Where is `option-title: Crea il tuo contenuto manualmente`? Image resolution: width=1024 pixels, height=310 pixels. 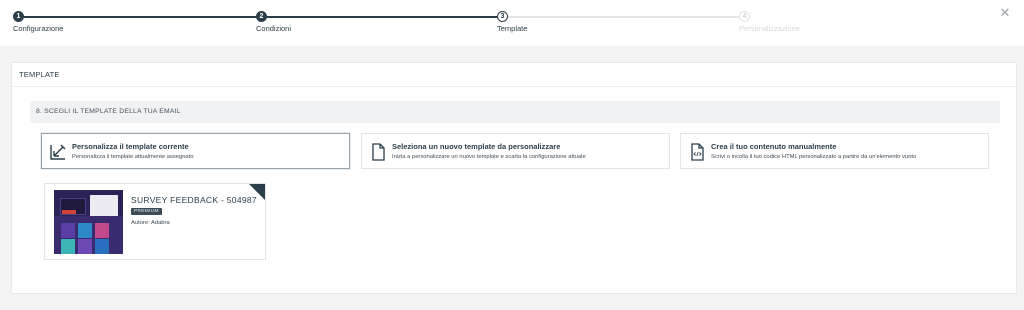 option-title: Crea il tuo contenuto manualmente is located at coordinates (774, 146).